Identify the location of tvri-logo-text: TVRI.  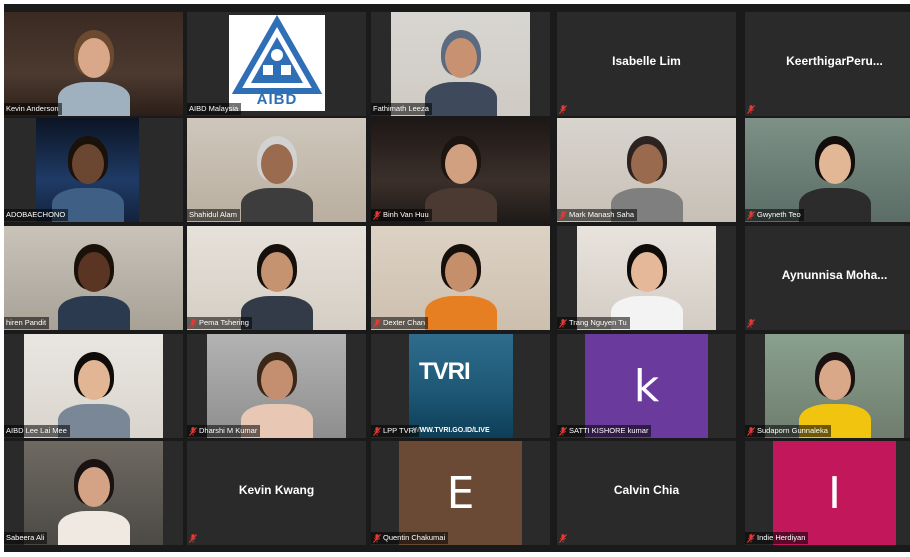
(445, 371).